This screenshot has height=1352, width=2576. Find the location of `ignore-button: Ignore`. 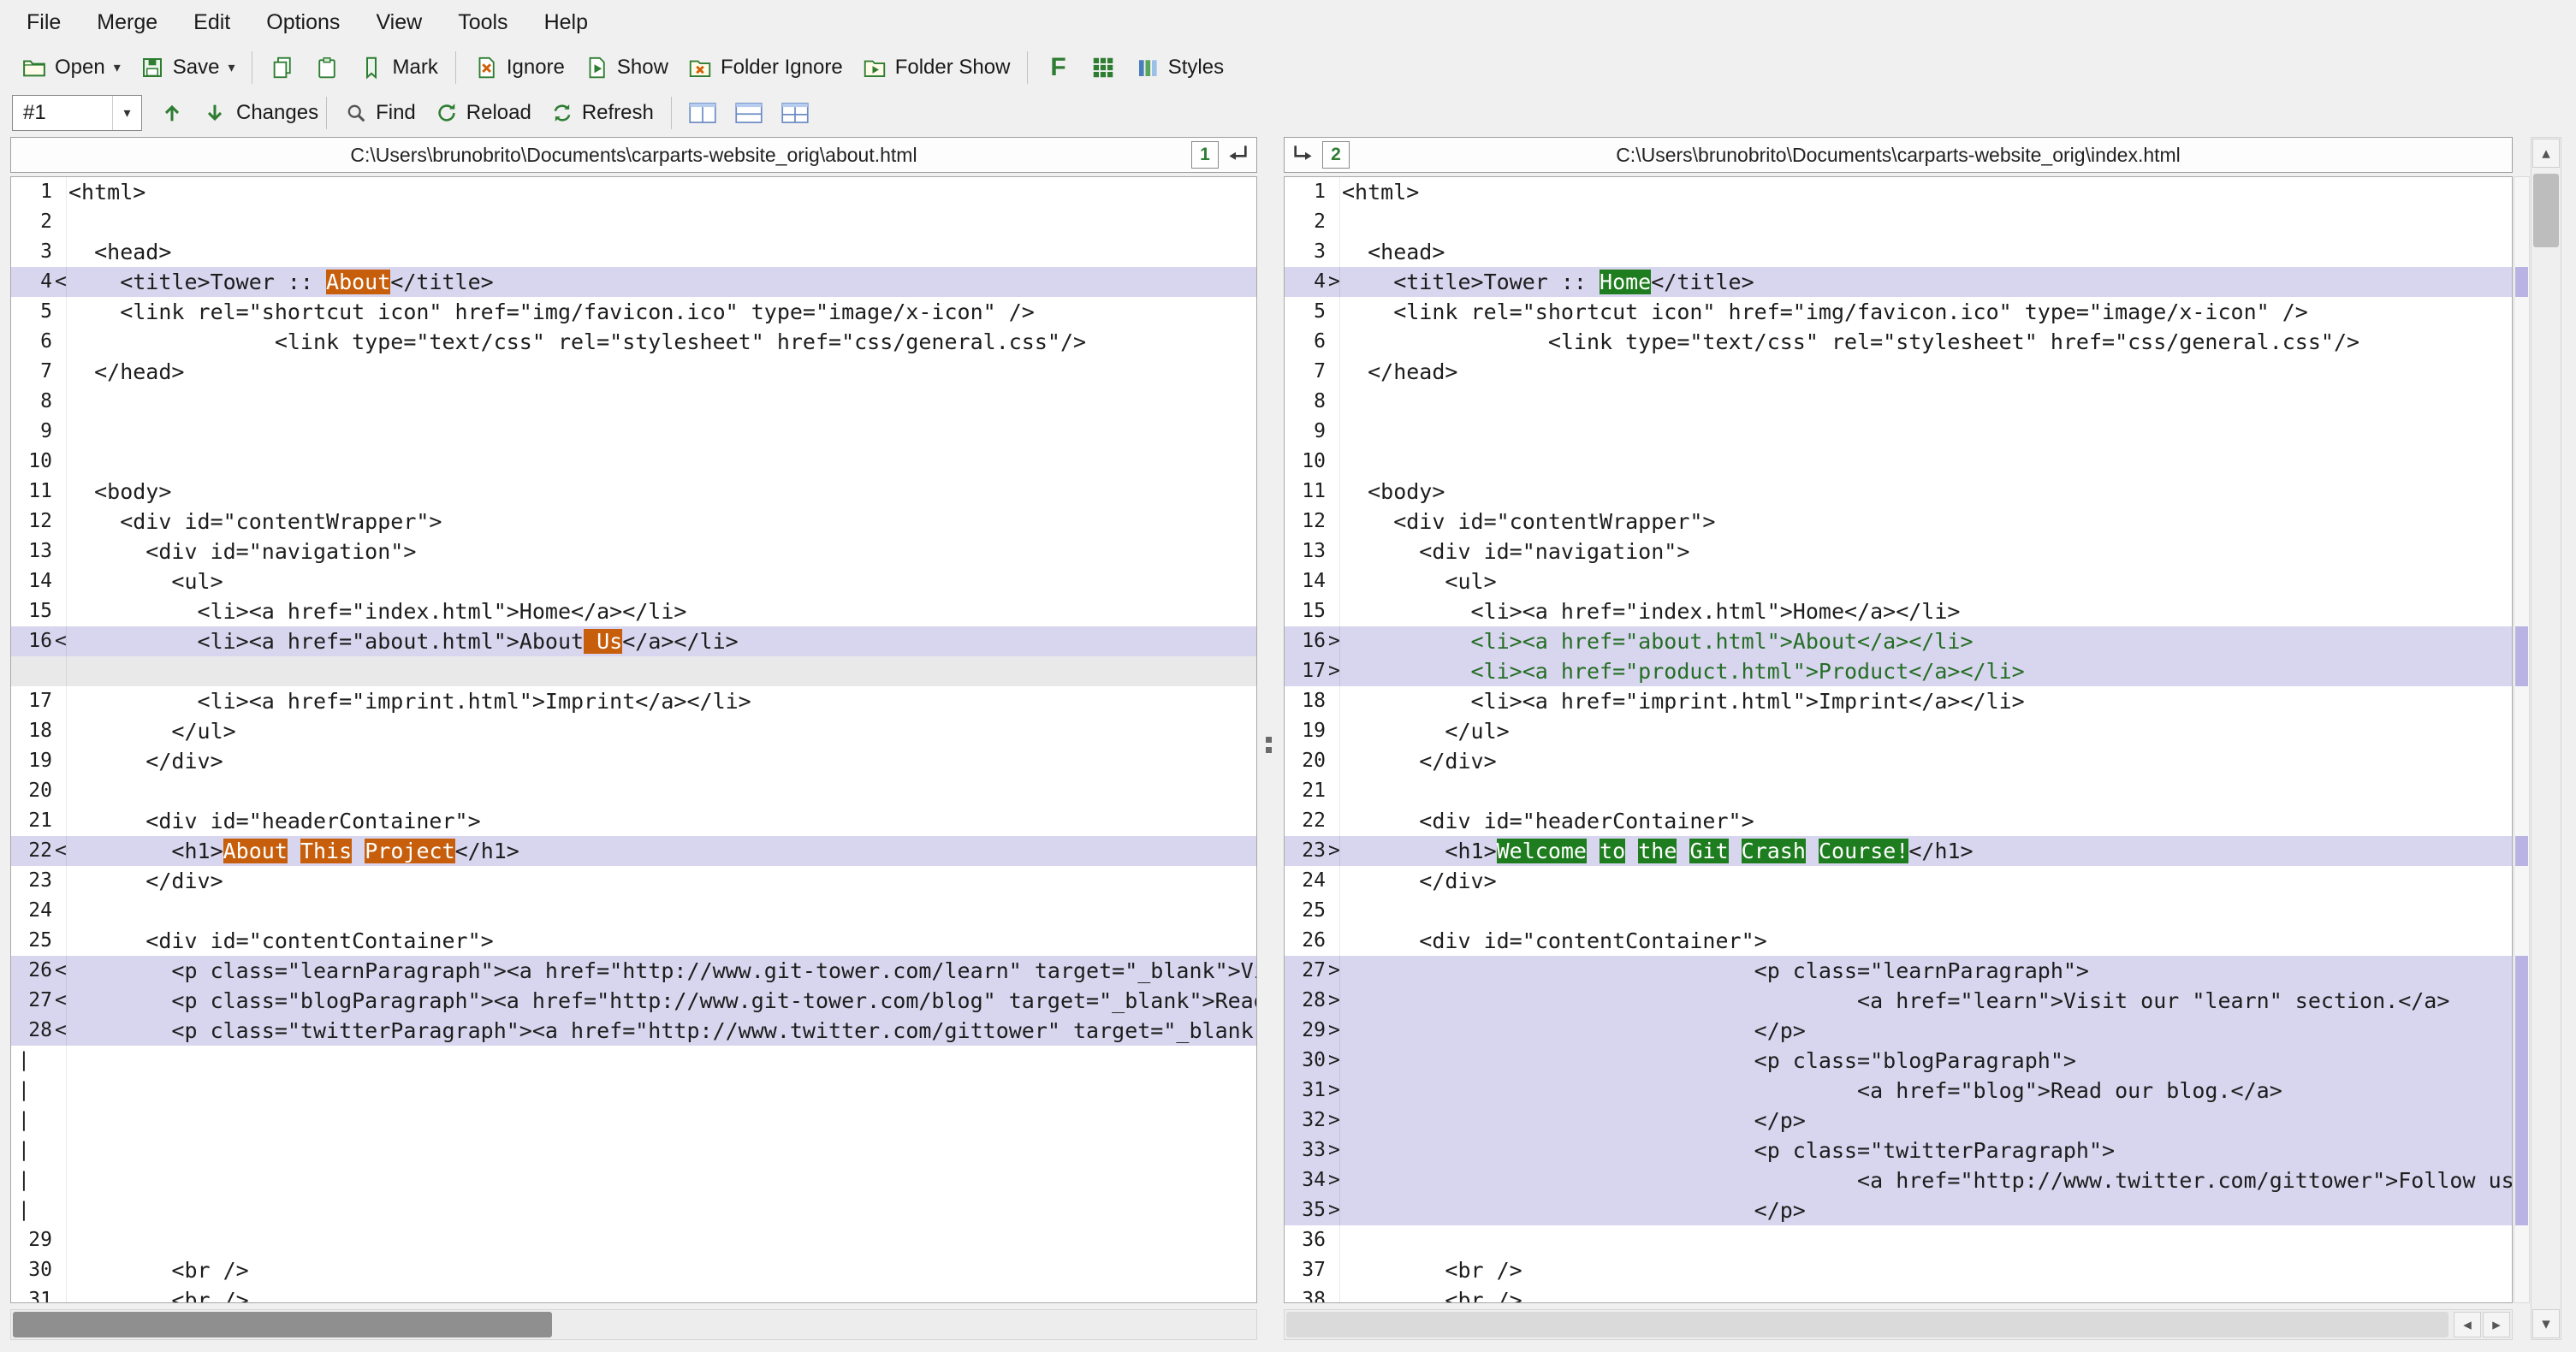

ignore-button: Ignore is located at coordinates (519, 68).